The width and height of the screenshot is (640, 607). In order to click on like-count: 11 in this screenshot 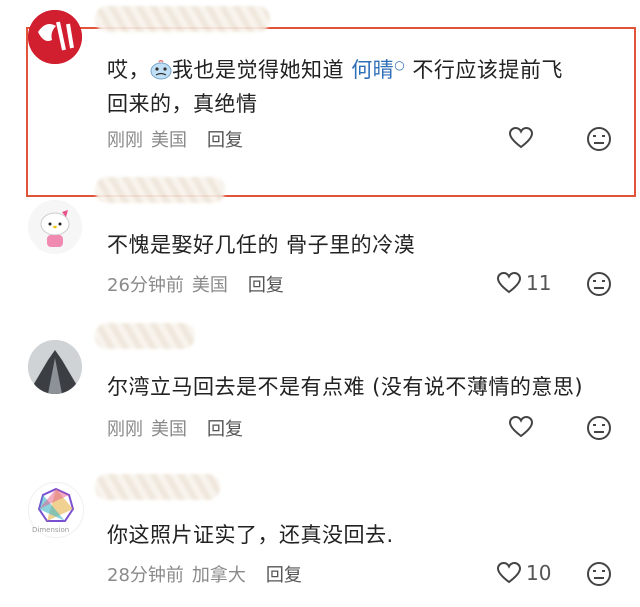, I will do `click(539, 283)`.